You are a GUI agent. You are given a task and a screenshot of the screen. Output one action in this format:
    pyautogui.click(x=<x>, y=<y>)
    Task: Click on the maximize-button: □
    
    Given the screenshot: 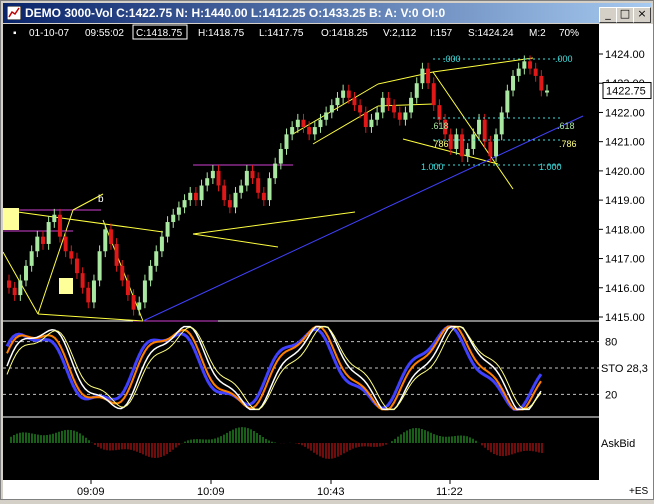 What is the action you would take?
    pyautogui.click(x=625, y=15)
    